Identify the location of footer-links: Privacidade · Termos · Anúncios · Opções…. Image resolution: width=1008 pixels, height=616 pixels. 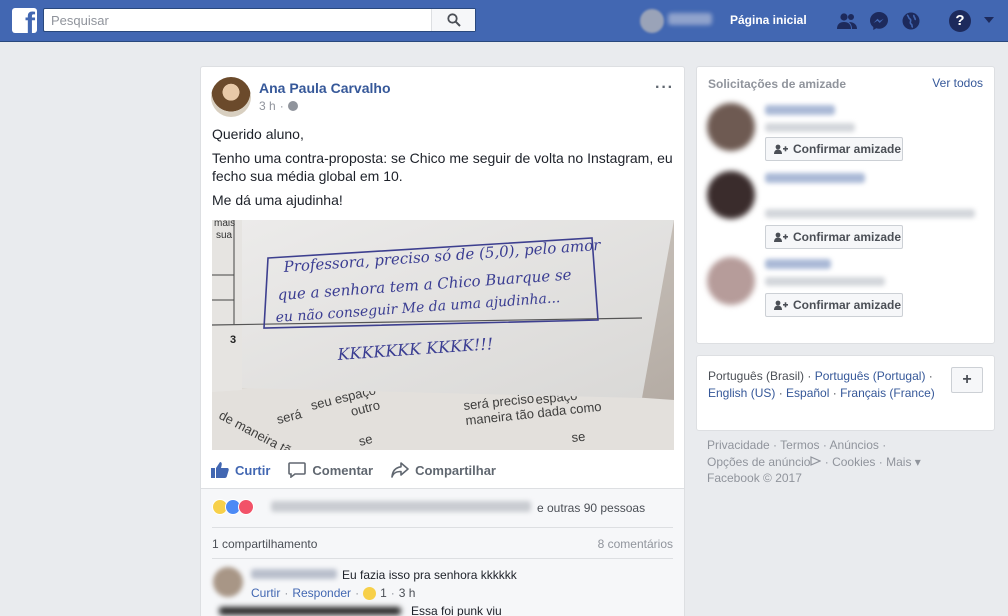
(814, 461).